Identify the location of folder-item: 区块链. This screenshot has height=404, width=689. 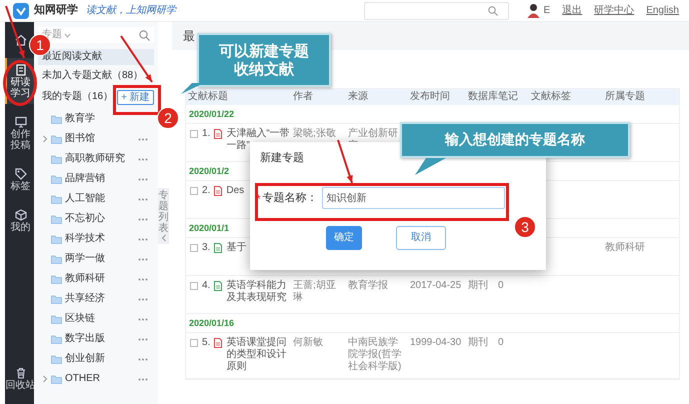
(96, 319).